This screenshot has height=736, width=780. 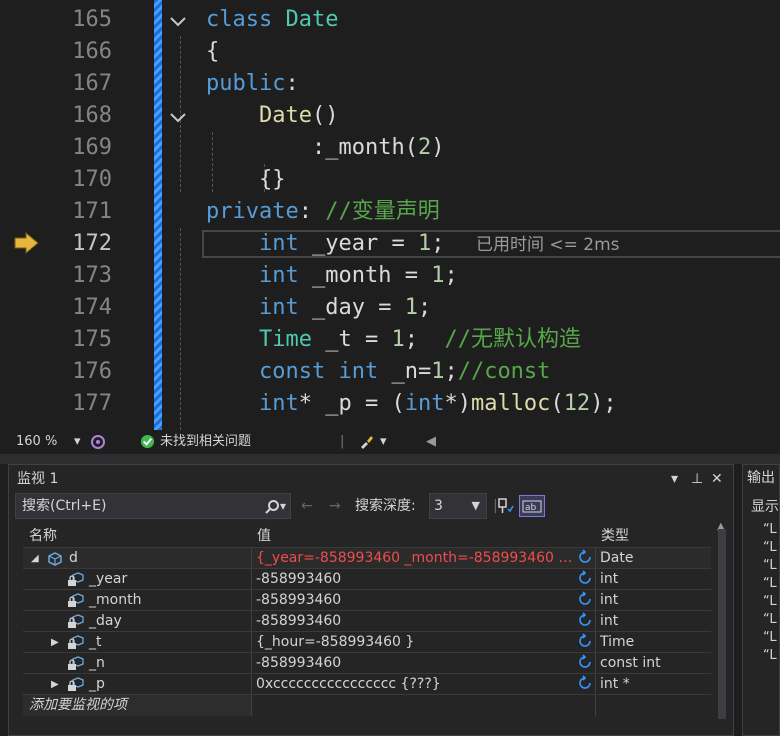 I want to click on search-depth-value: 3, so click(x=438, y=506).